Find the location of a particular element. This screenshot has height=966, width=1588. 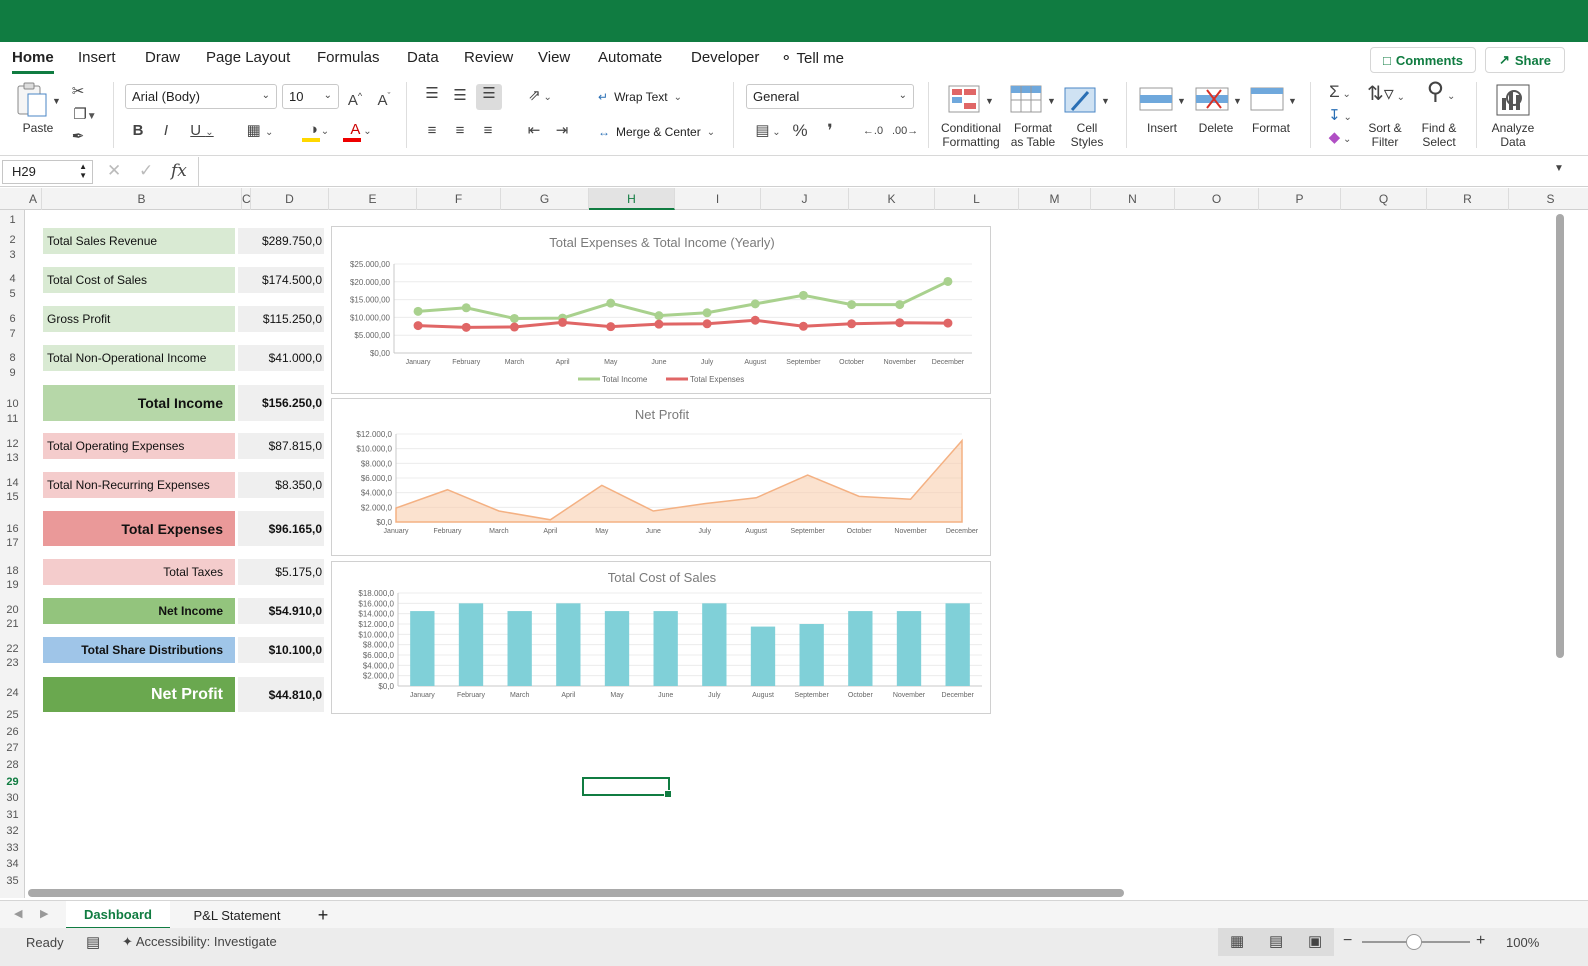

page-break-view-icon: ▣ is located at coordinates (1315, 941).